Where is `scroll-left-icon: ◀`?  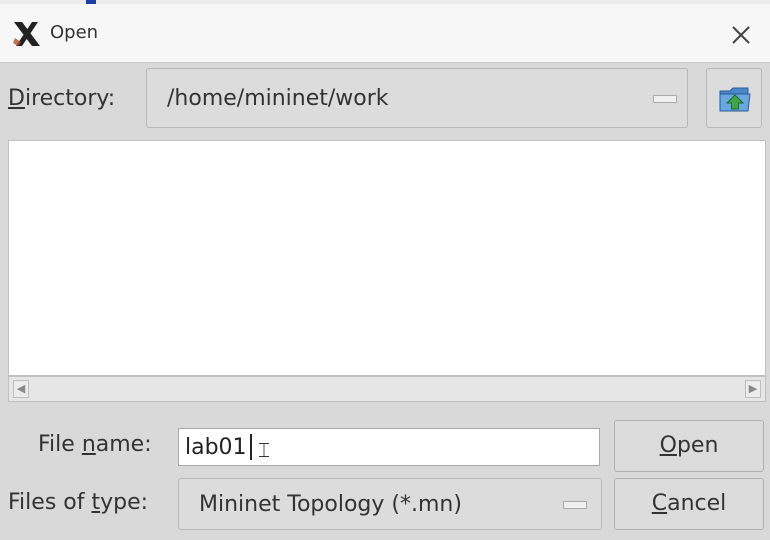 scroll-left-icon: ◀ is located at coordinates (21, 389).